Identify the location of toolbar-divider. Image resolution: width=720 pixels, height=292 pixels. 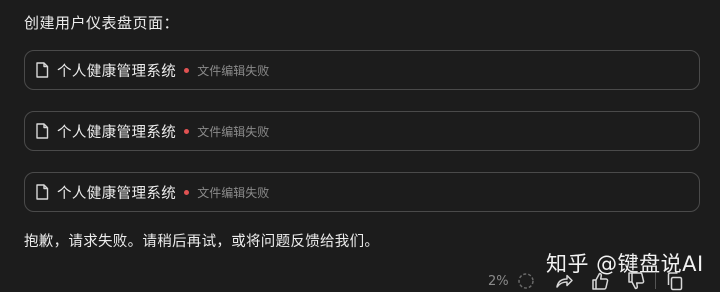
(655, 281).